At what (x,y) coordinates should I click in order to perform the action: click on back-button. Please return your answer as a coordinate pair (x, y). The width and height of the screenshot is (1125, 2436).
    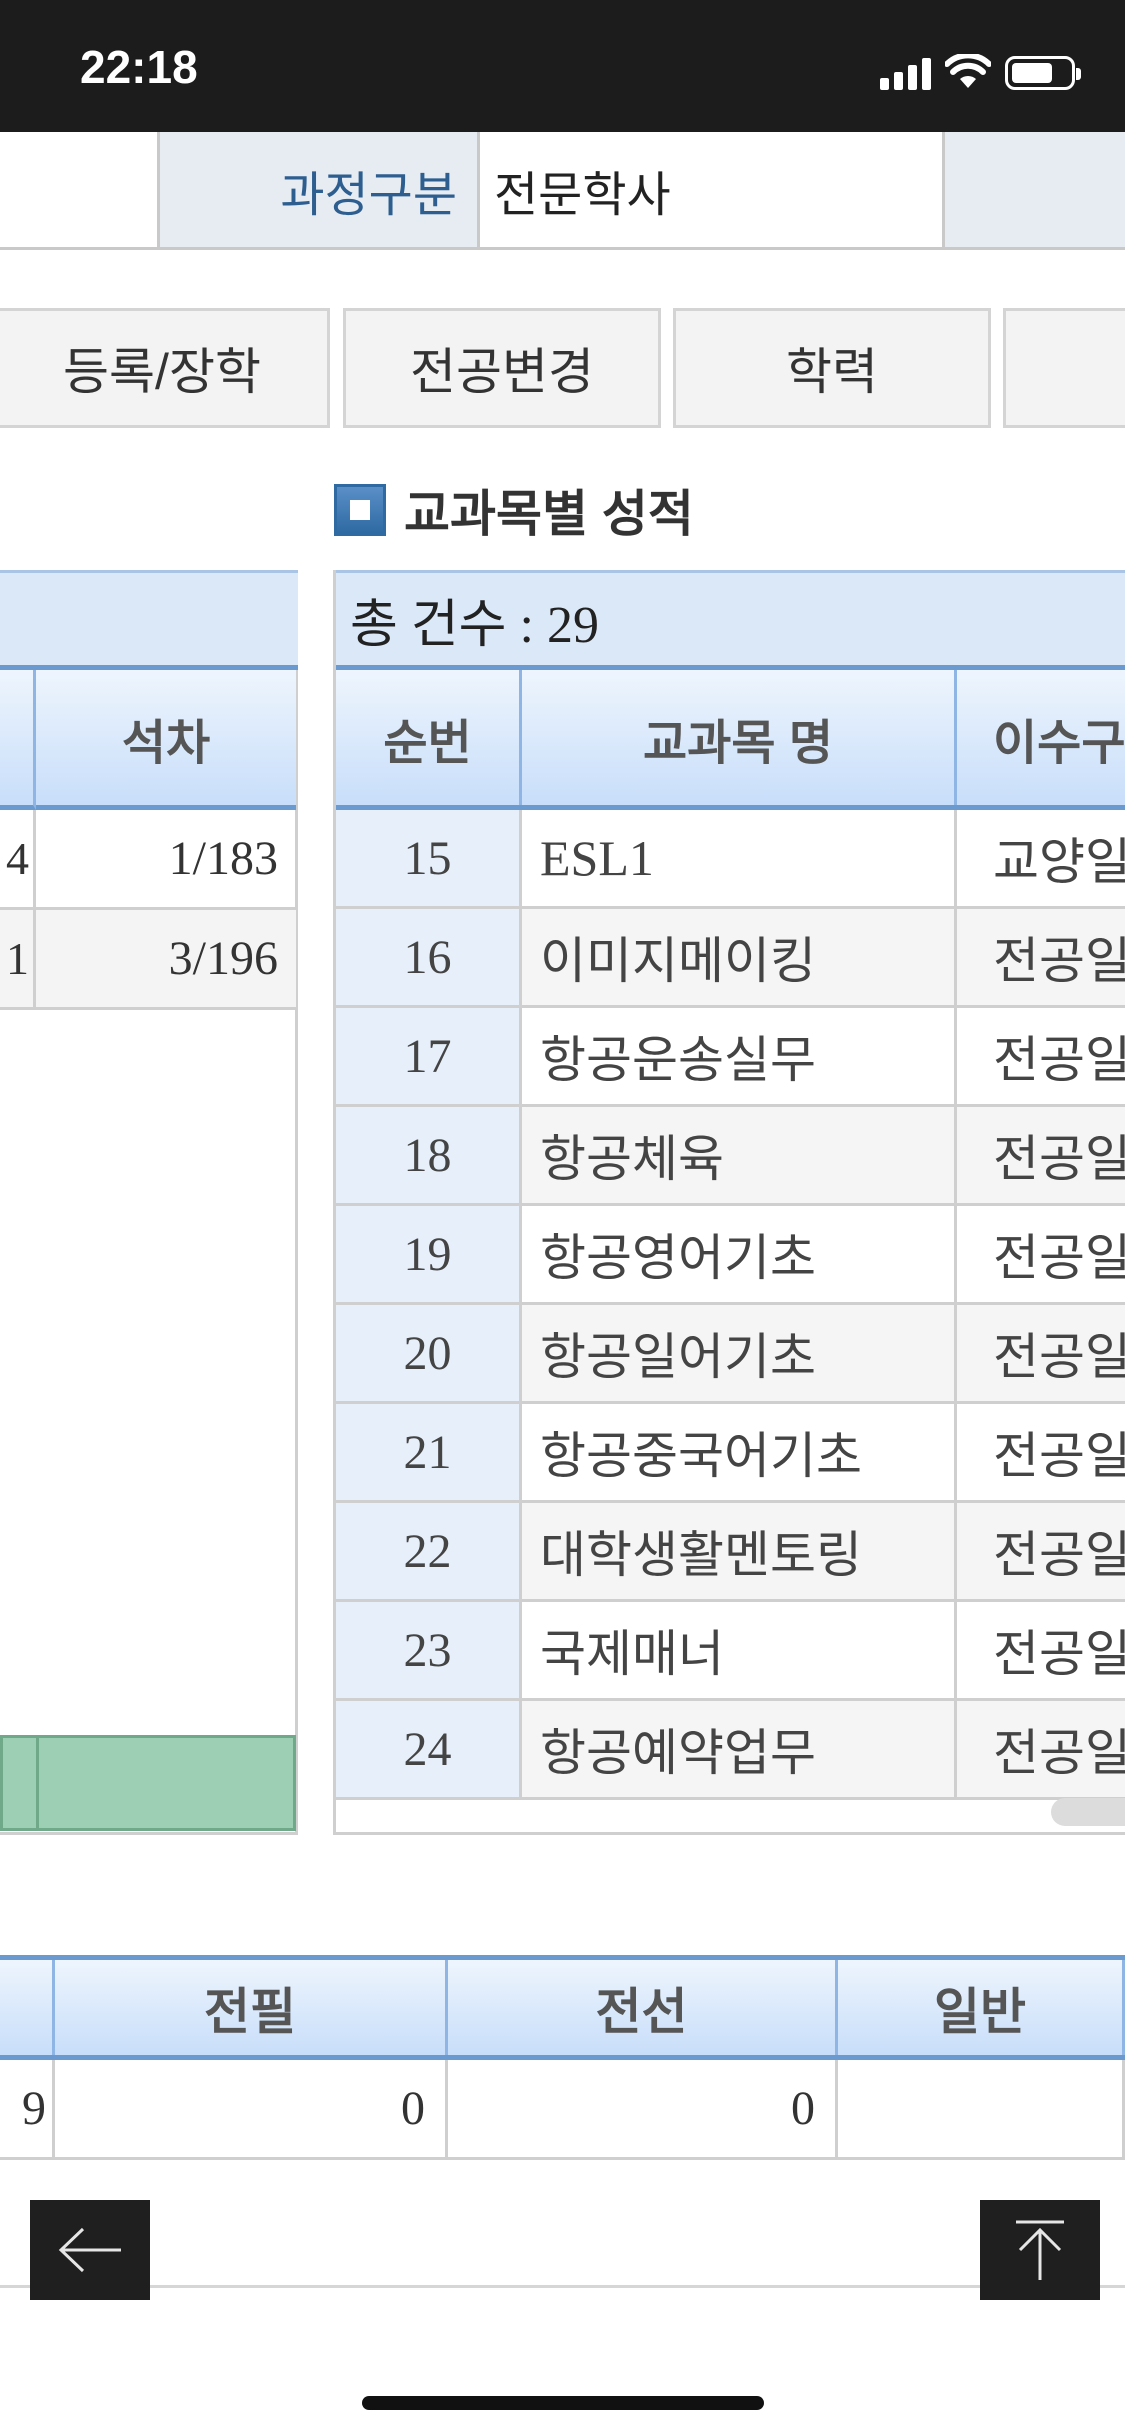
    Looking at the image, I should click on (90, 2250).